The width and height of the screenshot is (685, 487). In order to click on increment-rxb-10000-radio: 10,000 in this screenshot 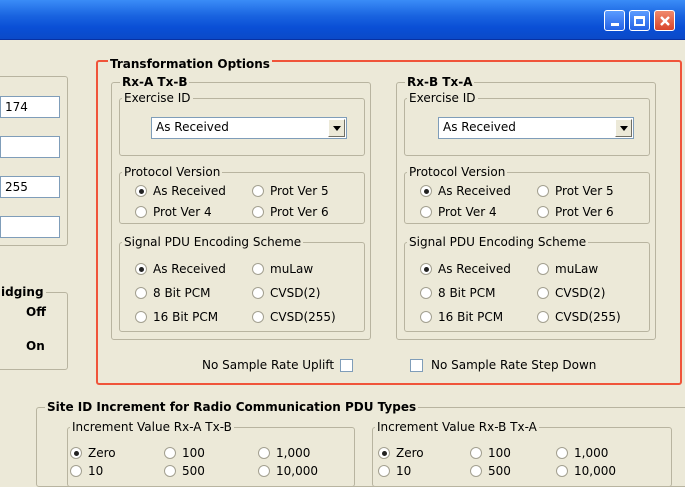, I will do `click(586, 471)`.